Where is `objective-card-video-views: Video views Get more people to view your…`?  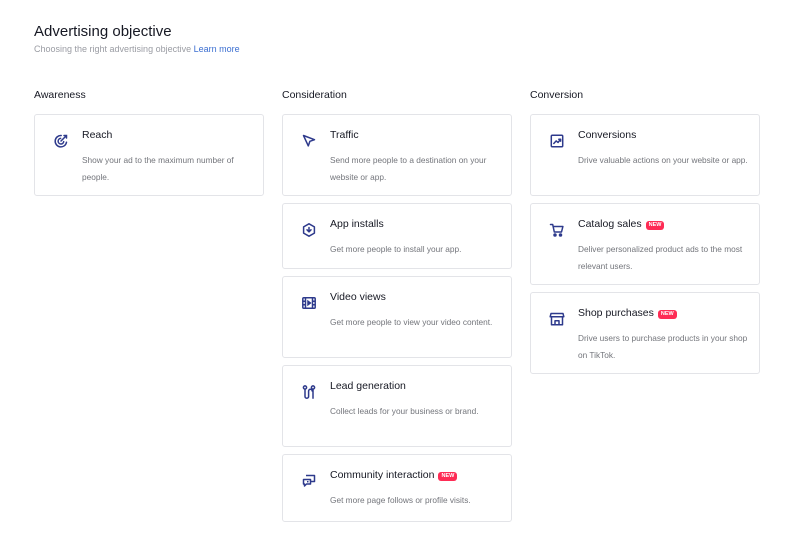 objective-card-video-views: Video views Get more people to view your… is located at coordinates (397, 317).